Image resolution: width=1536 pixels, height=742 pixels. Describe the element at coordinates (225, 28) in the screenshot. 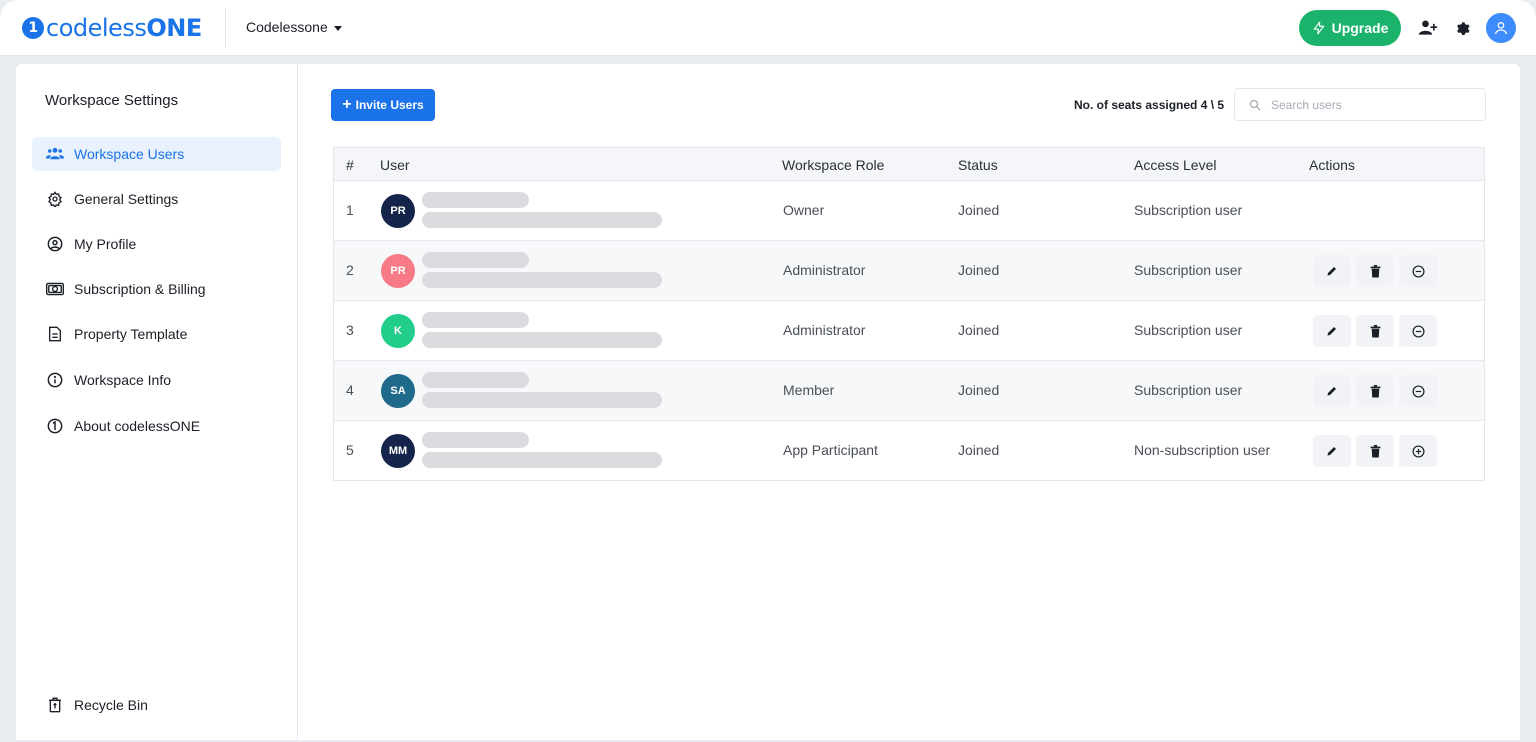

I see `top-divider` at that location.